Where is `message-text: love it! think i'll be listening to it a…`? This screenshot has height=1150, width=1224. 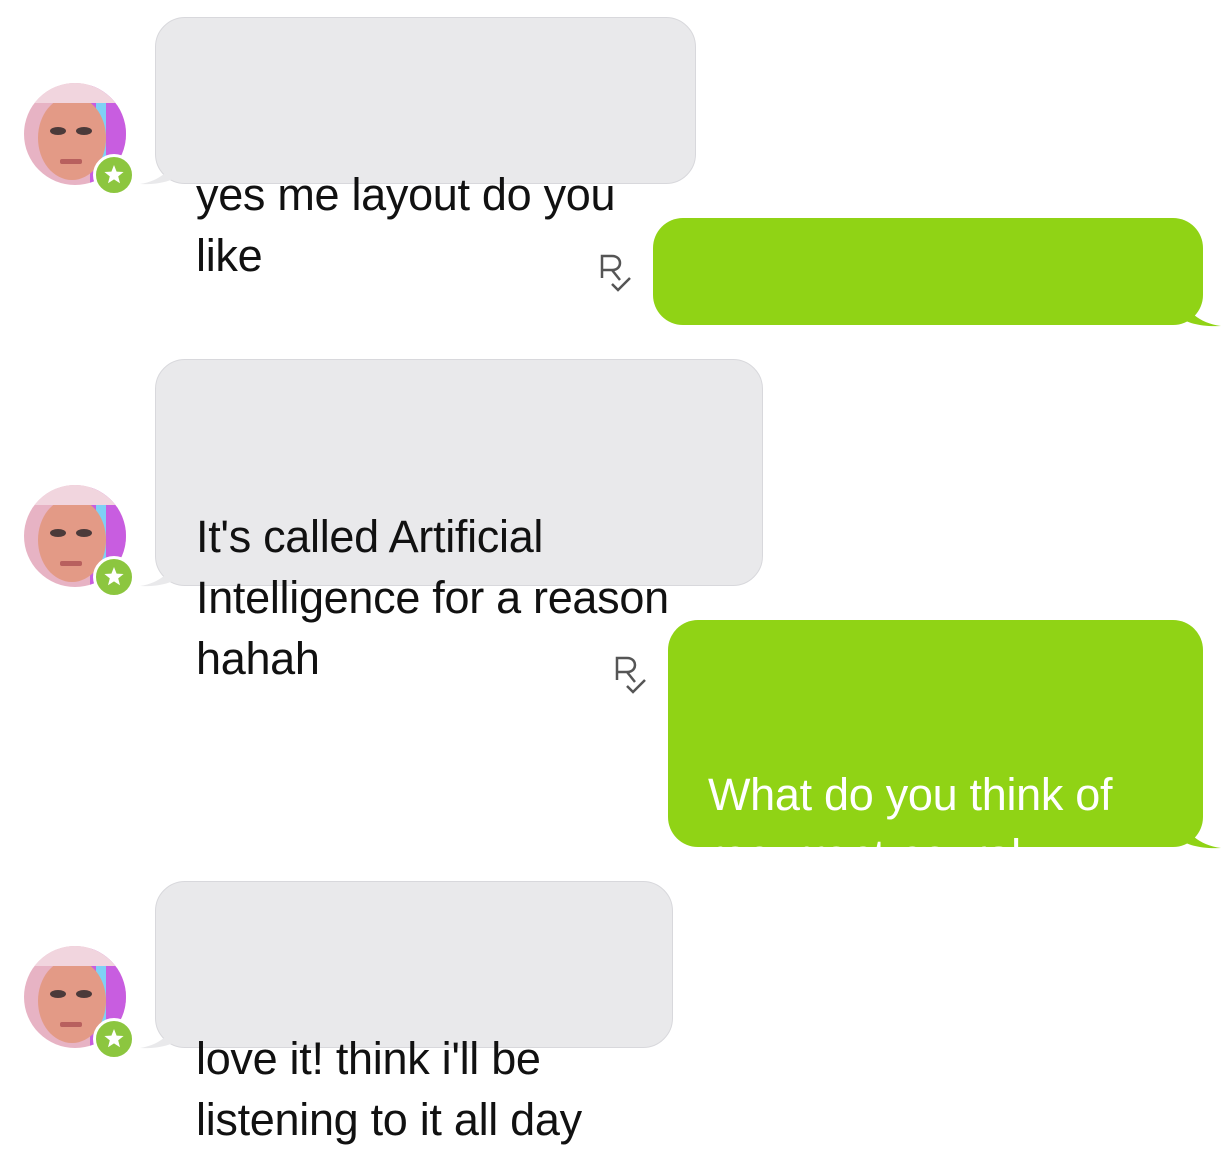
message-text: love it! think i'll be listening to it a… is located at coordinates (389, 1089).